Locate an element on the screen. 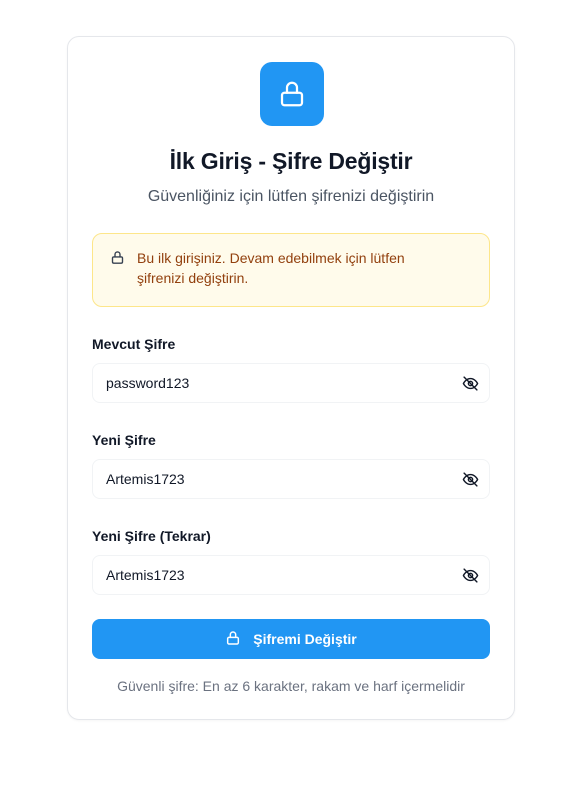  confirm-password-field is located at coordinates (291, 575).